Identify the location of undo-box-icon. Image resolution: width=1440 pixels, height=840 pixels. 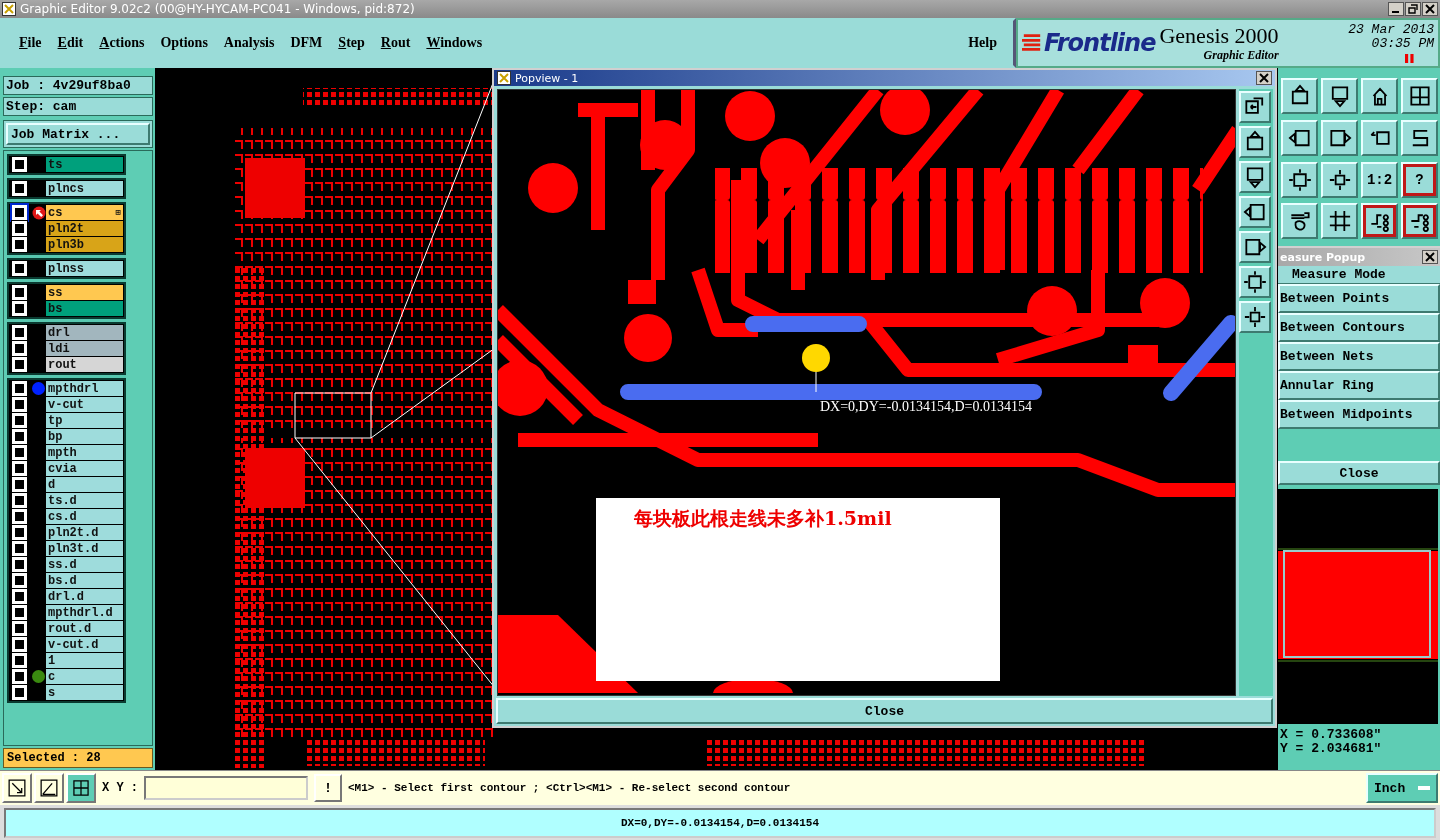
(1379, 137).